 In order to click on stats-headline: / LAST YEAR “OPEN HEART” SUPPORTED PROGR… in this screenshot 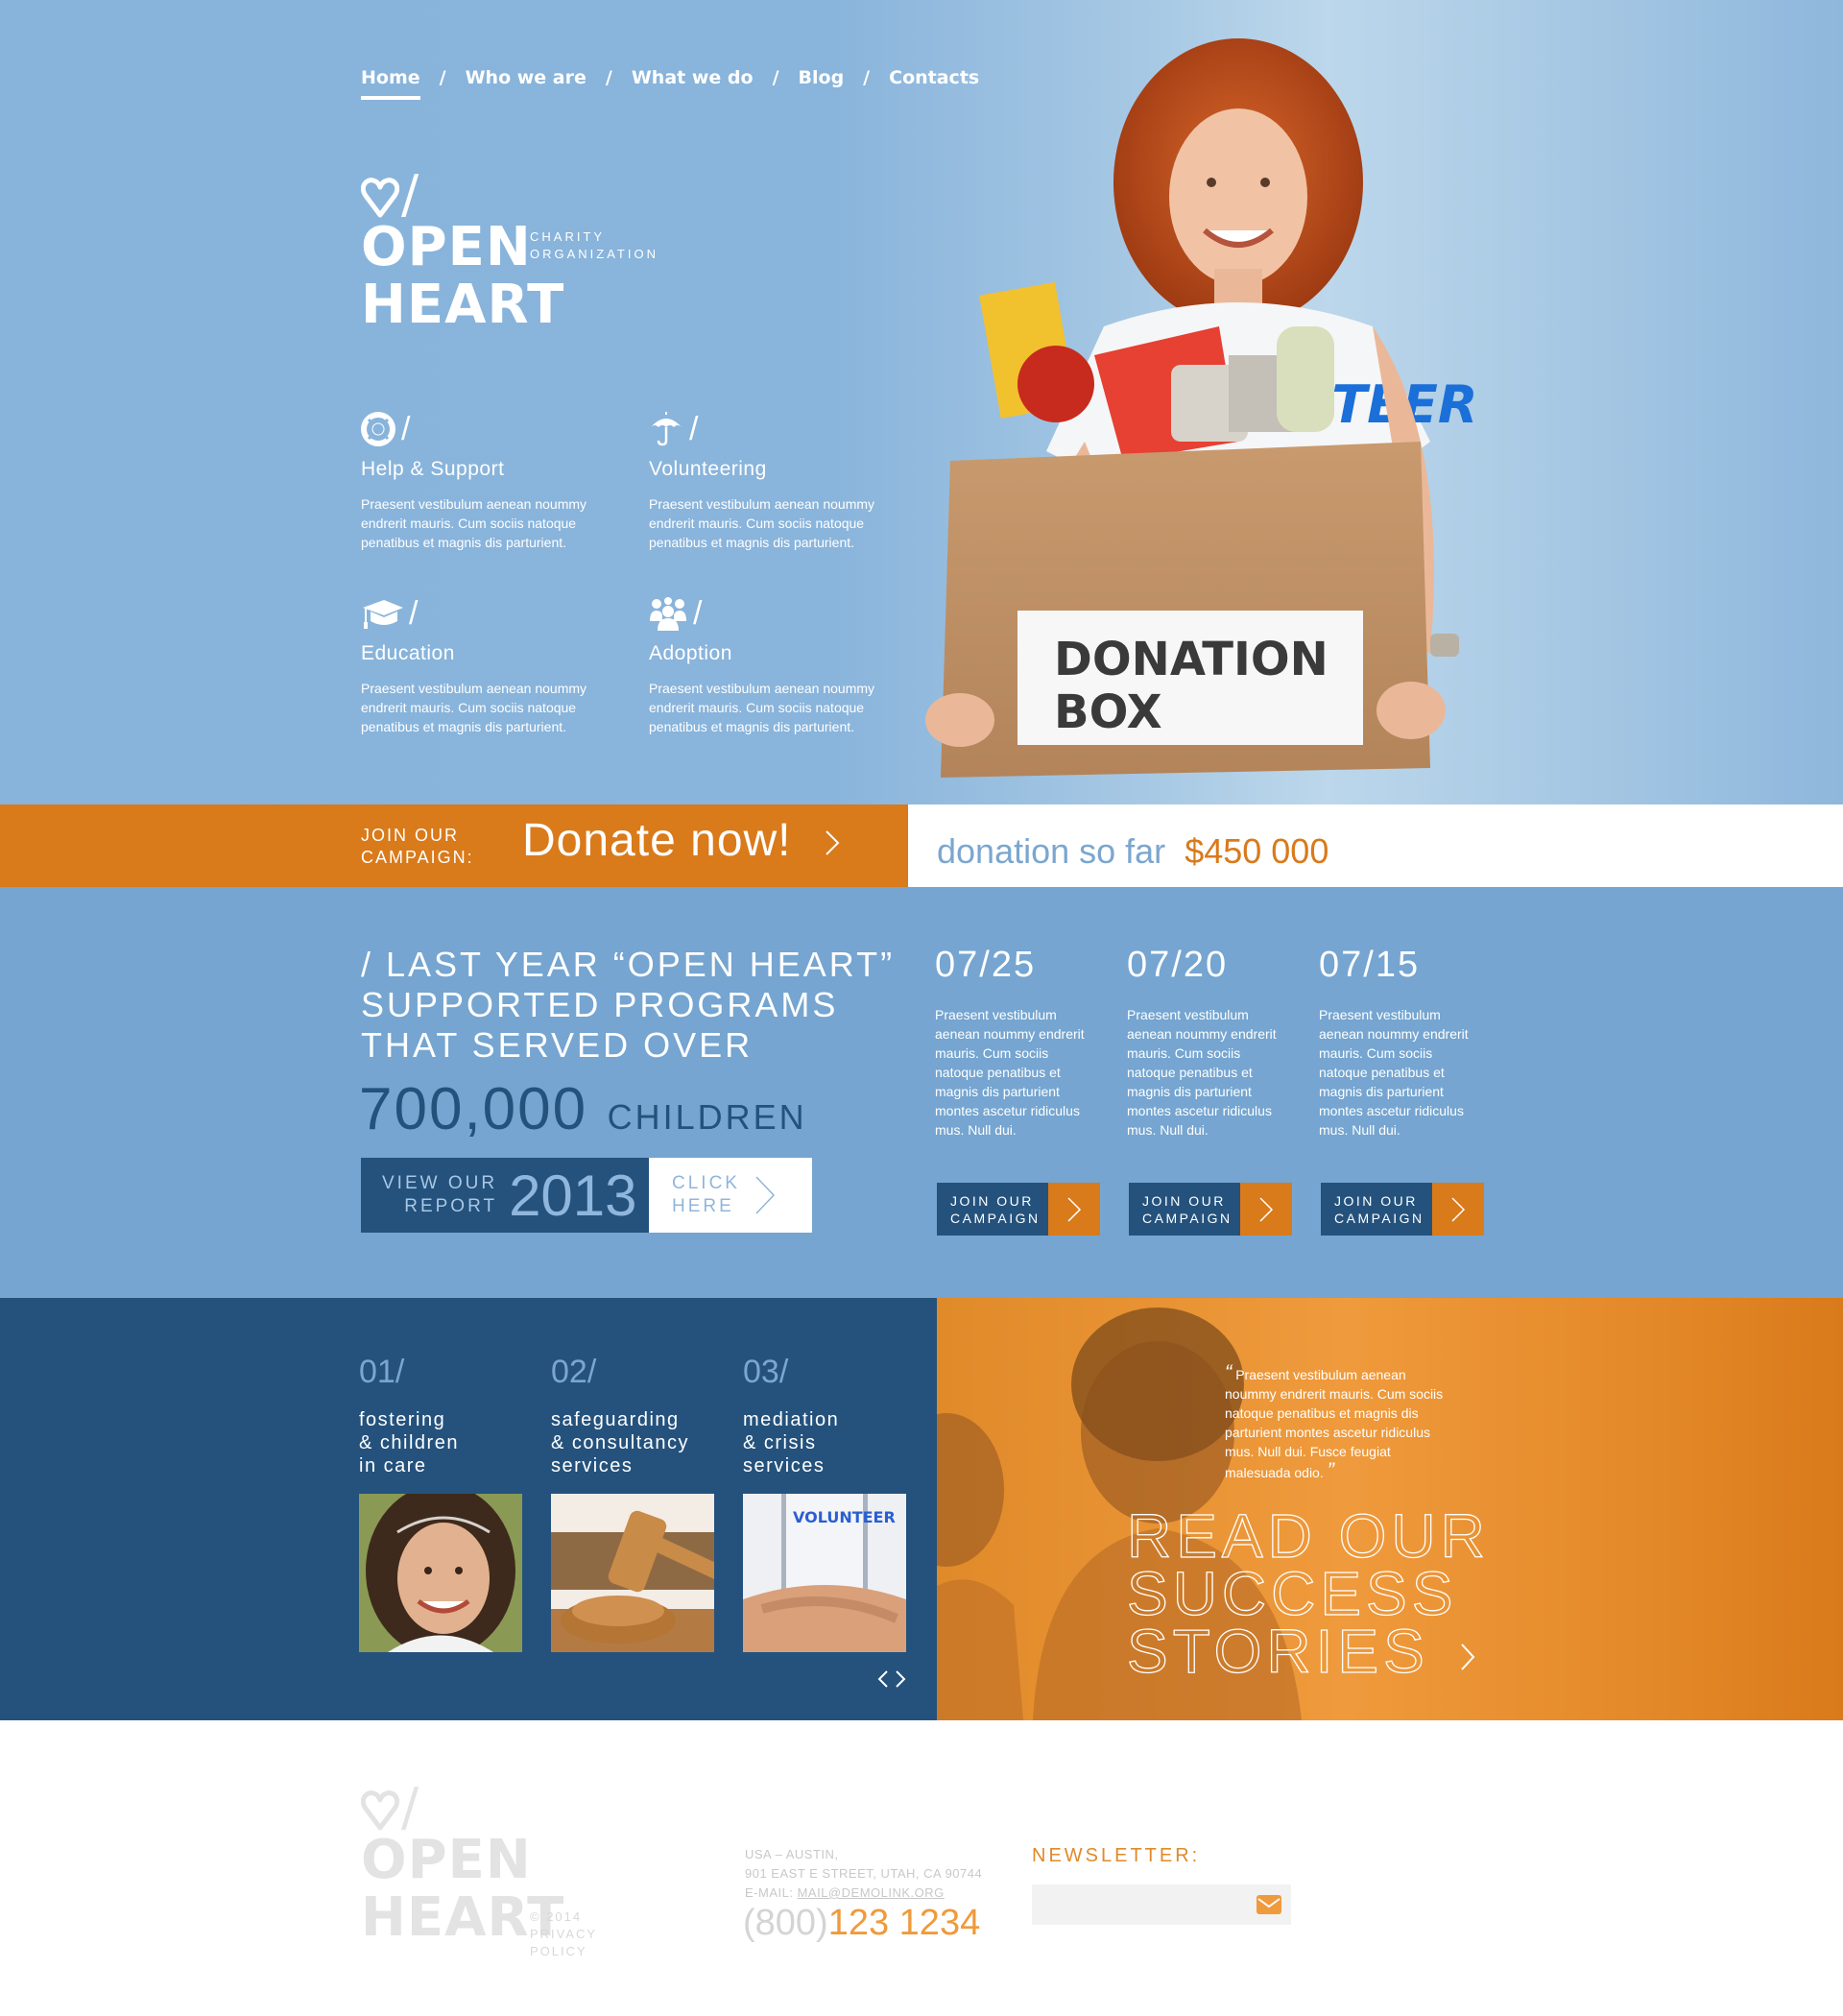, I will do `click(649, 1006)`.